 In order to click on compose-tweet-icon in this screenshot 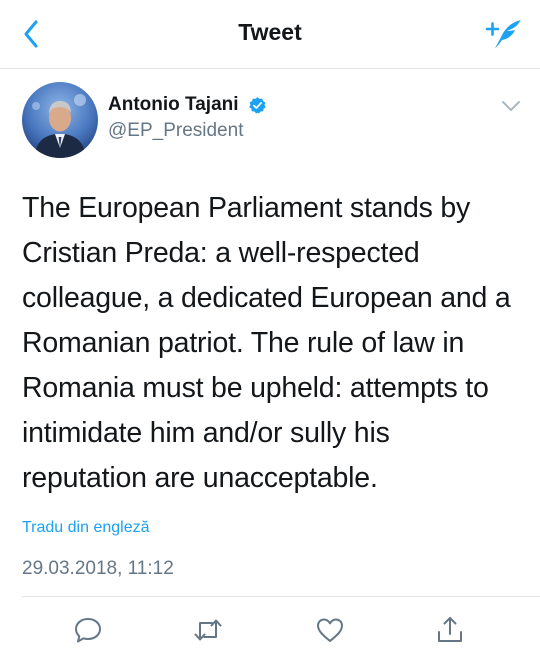, I will do `click(503, 34)`.